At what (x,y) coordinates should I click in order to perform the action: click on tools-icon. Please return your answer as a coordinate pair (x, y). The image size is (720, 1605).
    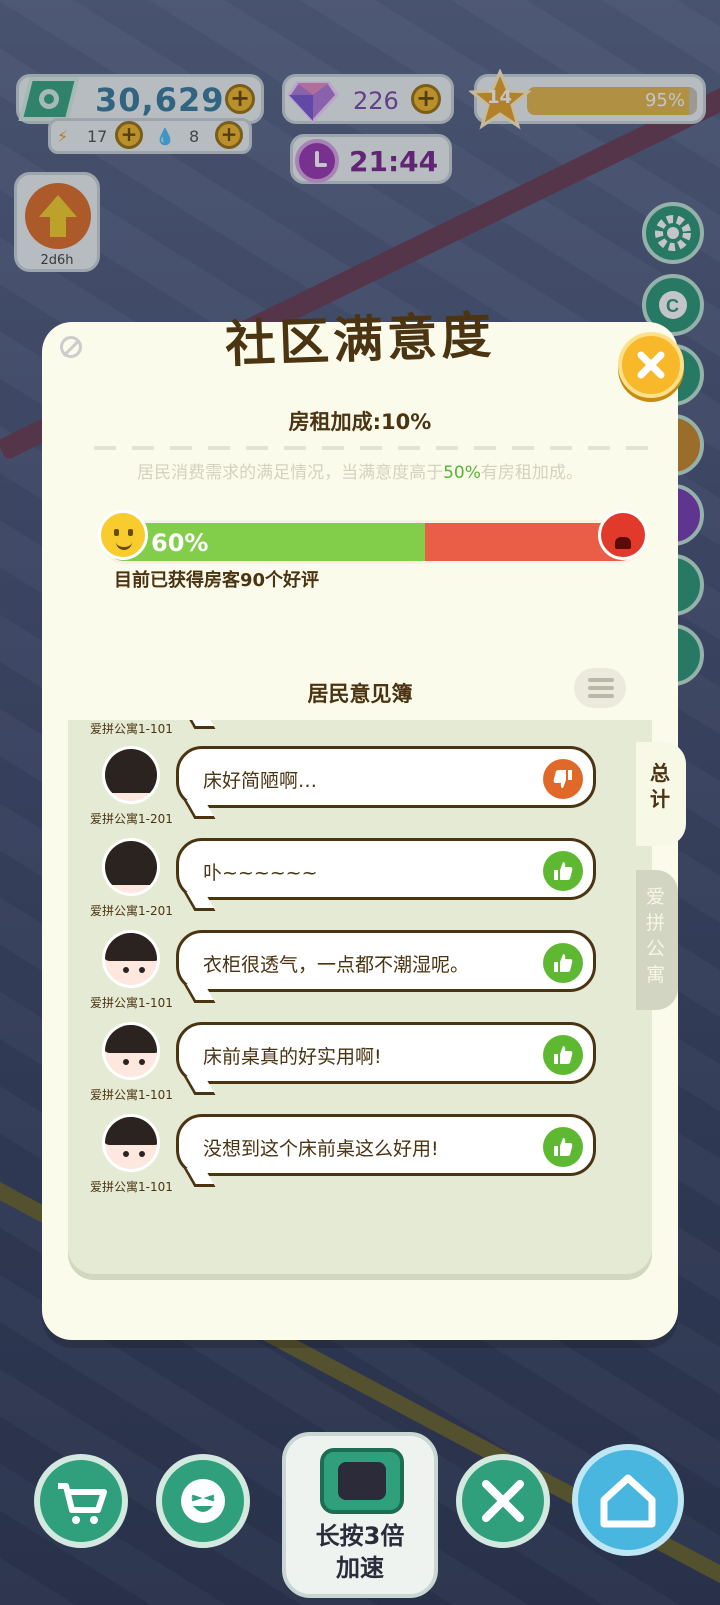
    Looking at the image, I should click on (503, 1501).